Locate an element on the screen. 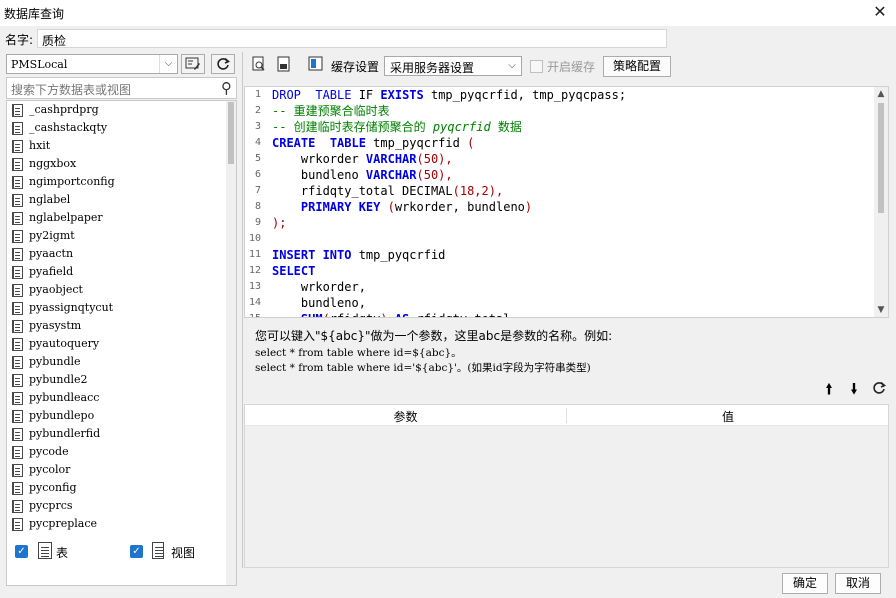 The width and height of the screenshot is (896, 598). table-name: pybundlepo is located at coordinates (62, 415).